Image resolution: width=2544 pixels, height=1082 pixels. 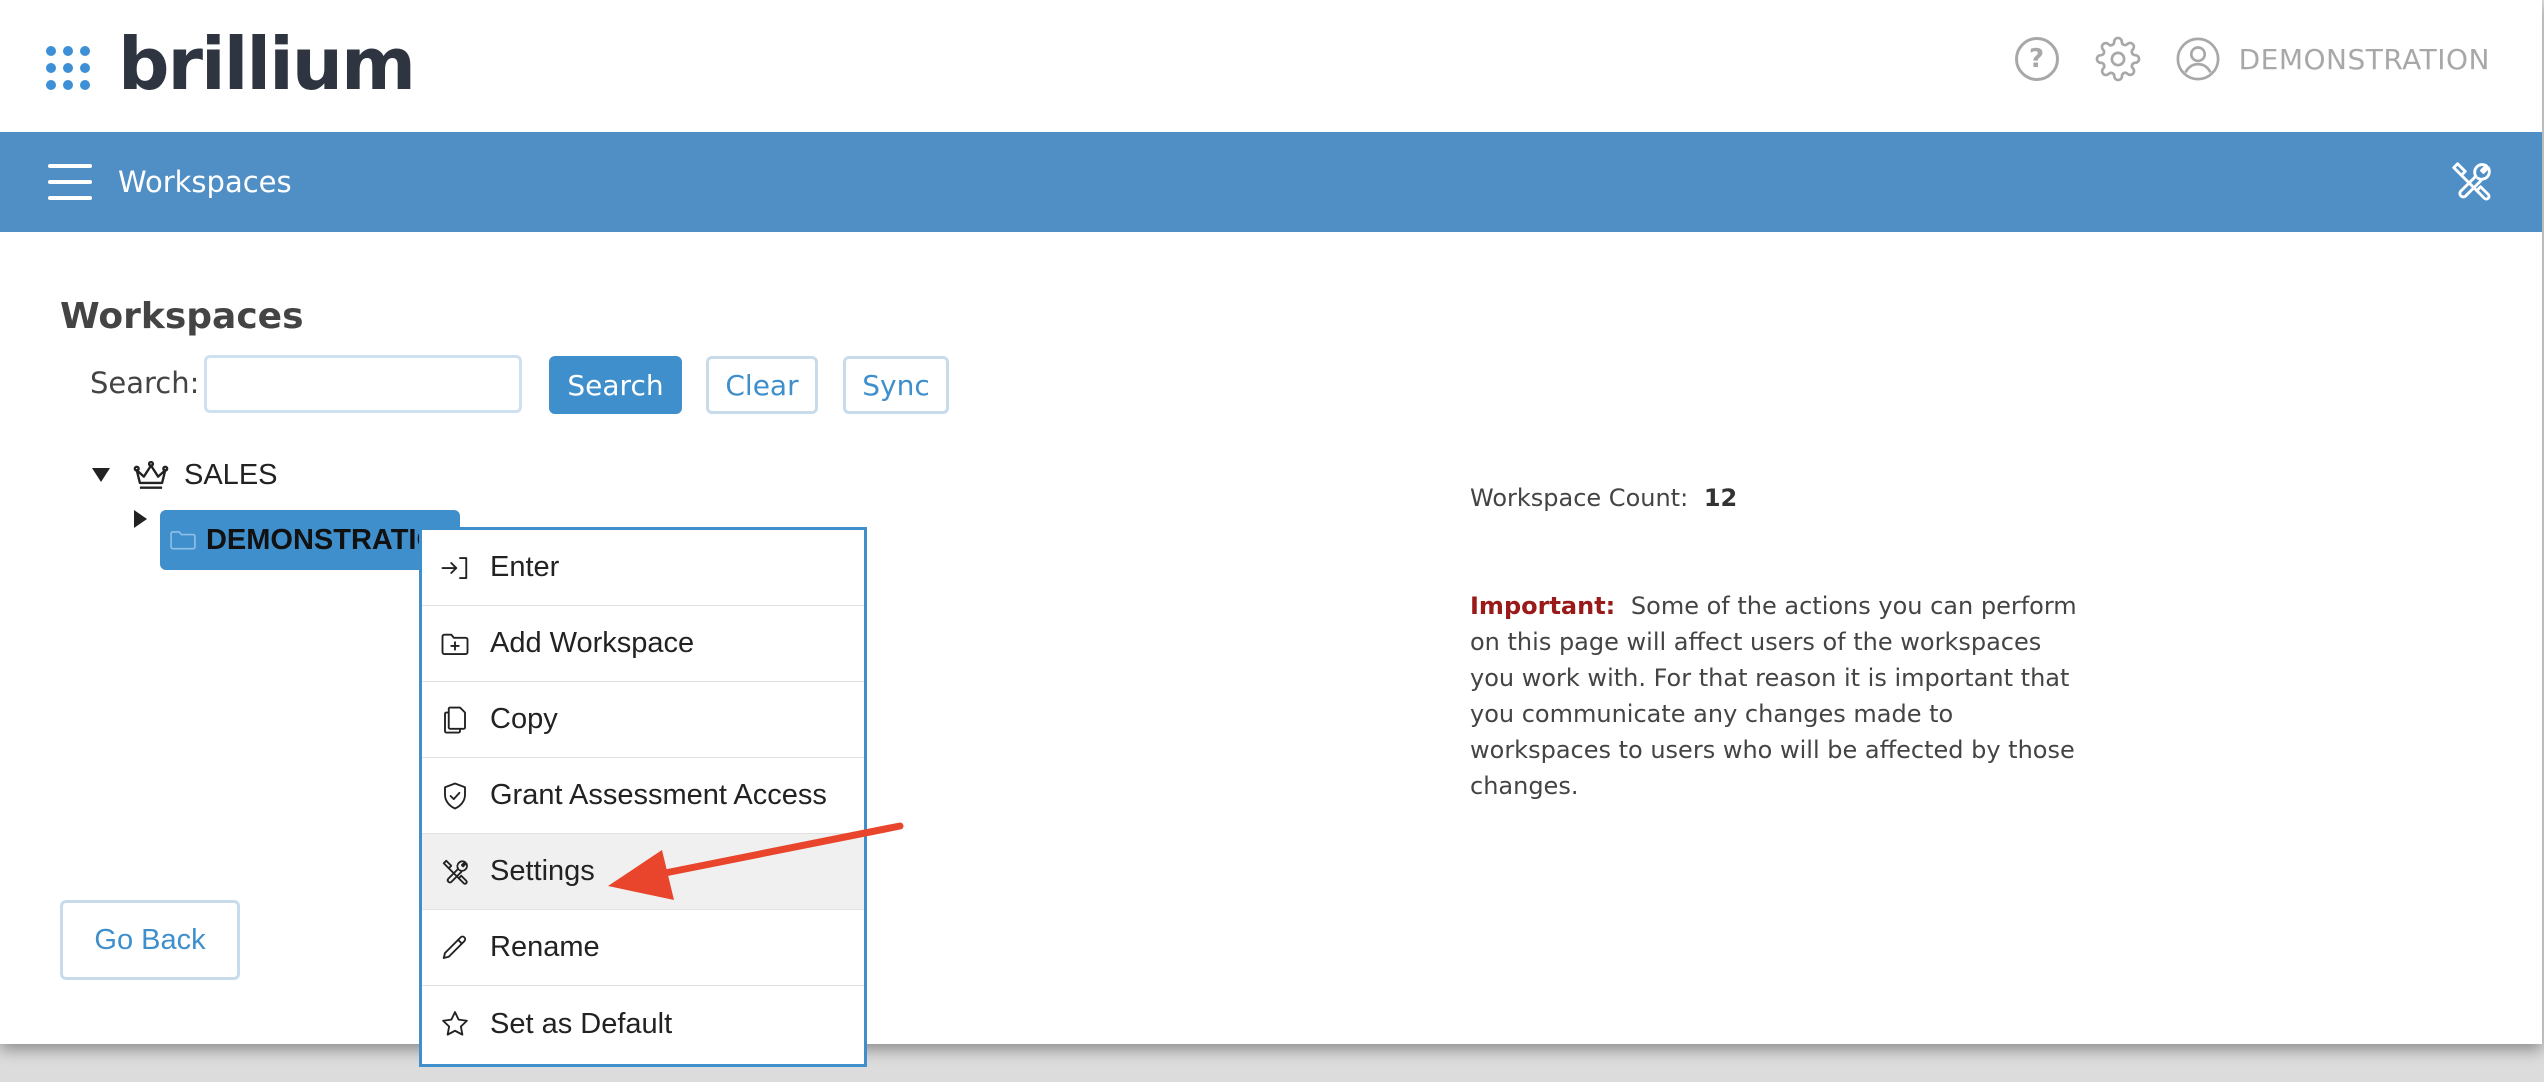 I want to click on menu-item-label: Enter, so click(x=525, y=567).